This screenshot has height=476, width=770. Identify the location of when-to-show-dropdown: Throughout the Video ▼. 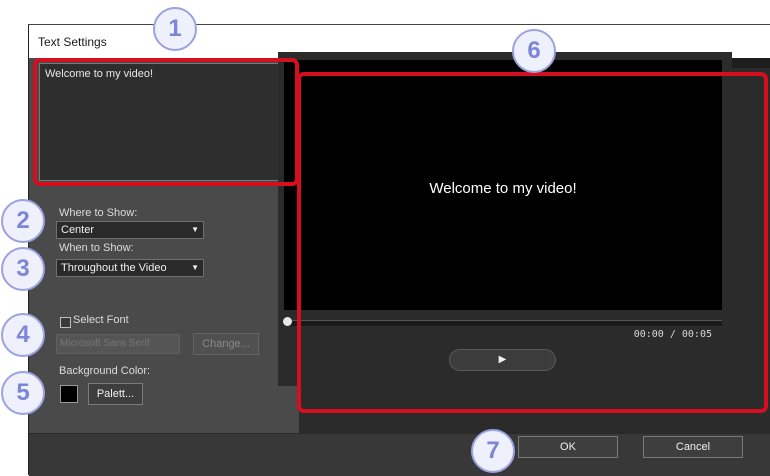
(130, 268).